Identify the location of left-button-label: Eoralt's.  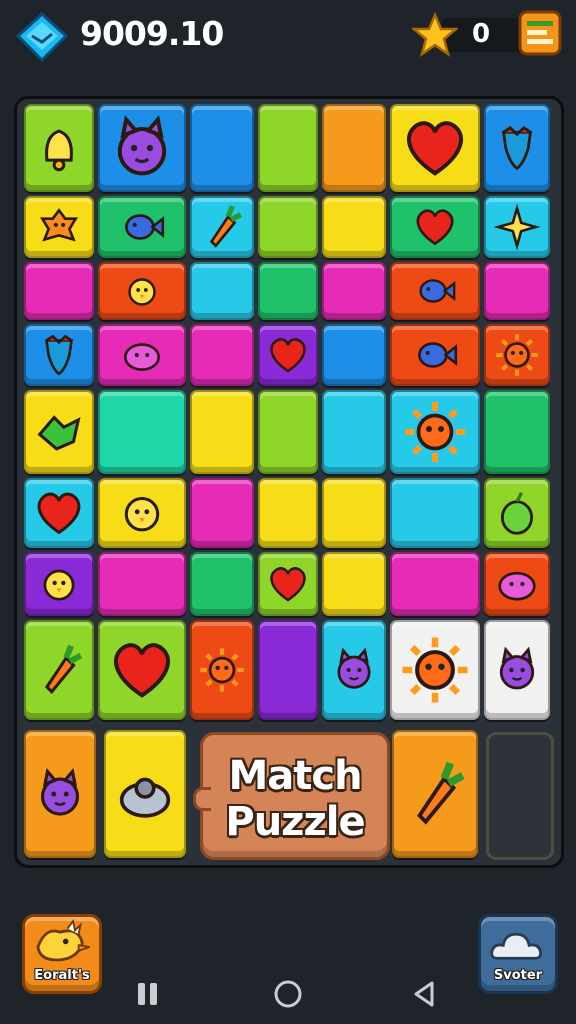
(62, 975).